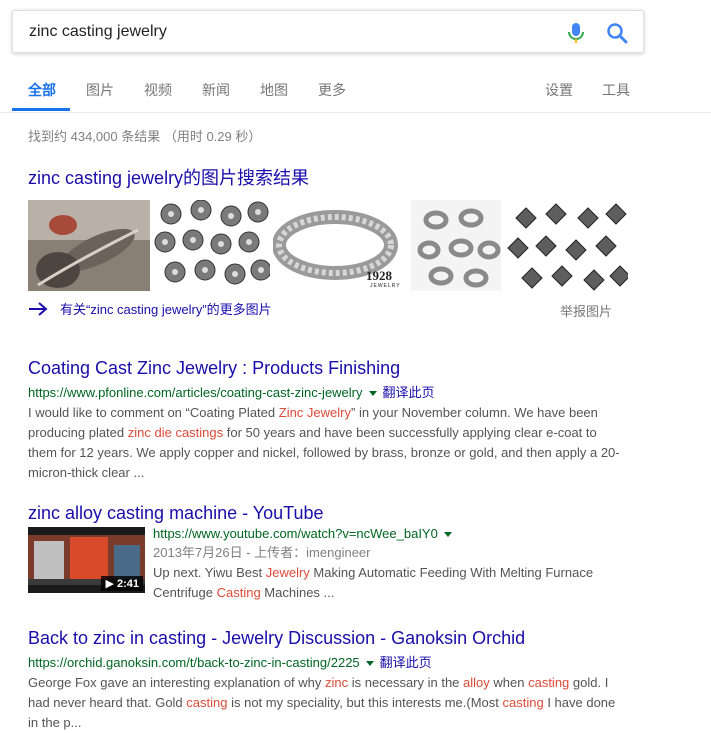 The height and width of the screenshot is (733, 711). I want to click on snippet-text: Up next. Yiwu Best, so click(209, 572).